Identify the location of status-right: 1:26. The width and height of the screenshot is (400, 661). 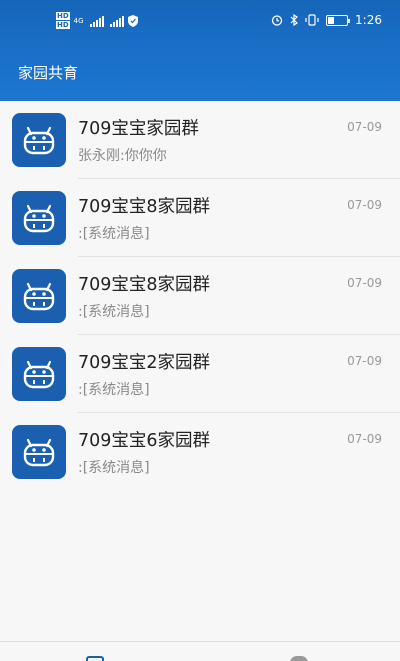
(326, 20).